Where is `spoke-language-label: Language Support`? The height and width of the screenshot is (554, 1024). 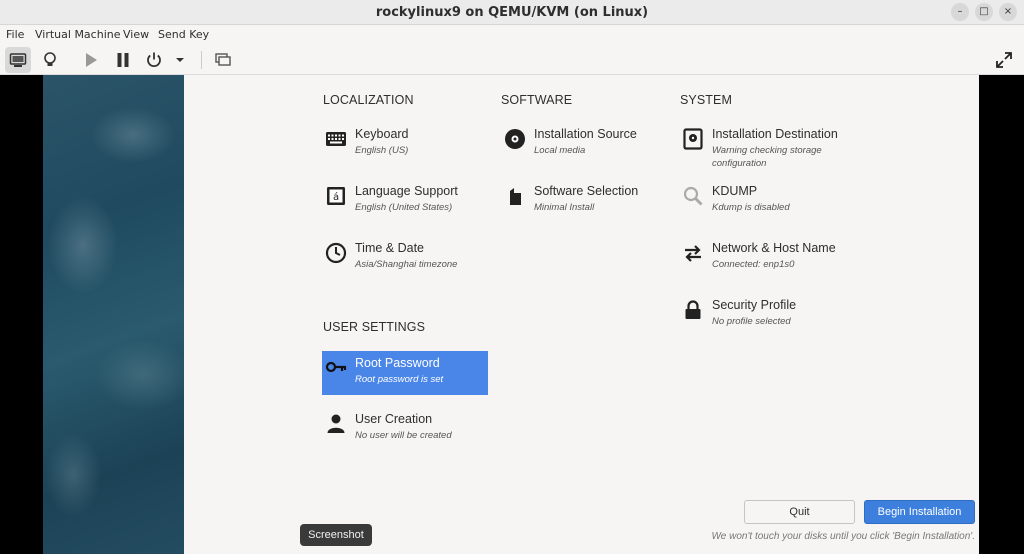 spoke-language-label: Language Support is located at coordinates (406, 191).